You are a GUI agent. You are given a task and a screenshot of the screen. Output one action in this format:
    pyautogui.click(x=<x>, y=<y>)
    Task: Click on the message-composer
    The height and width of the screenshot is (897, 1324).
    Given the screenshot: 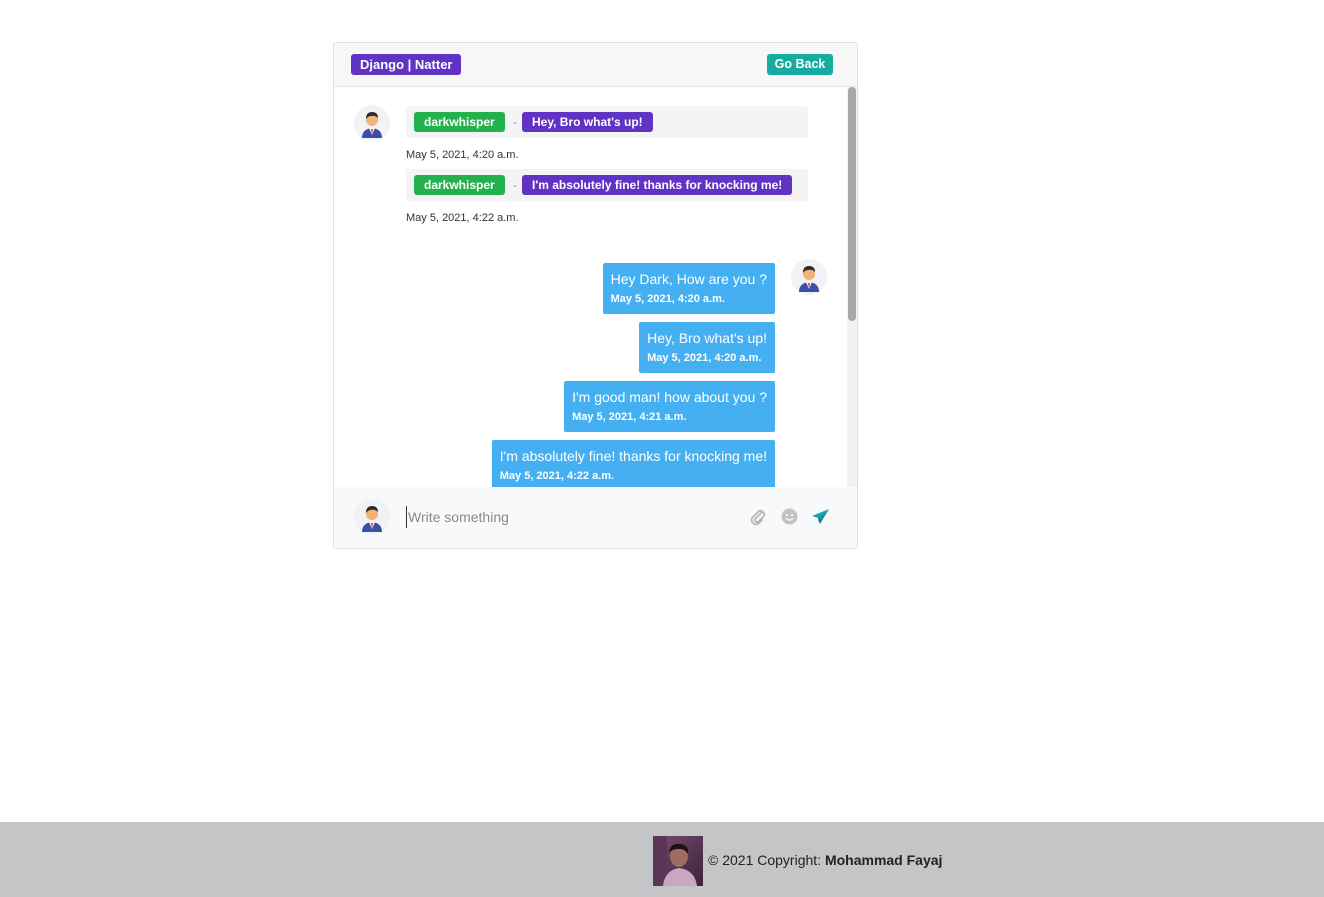 What is the action you would take?
    pyautogui.click(x=595, y=517)
    